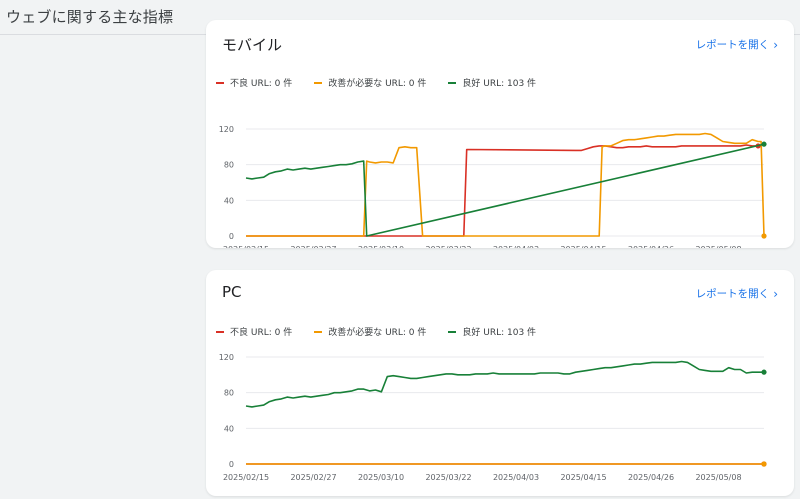  What do you see at coordinates (232, 292) in the screenshot?
I see `card-title: PC` at bounding box center [232, 292].